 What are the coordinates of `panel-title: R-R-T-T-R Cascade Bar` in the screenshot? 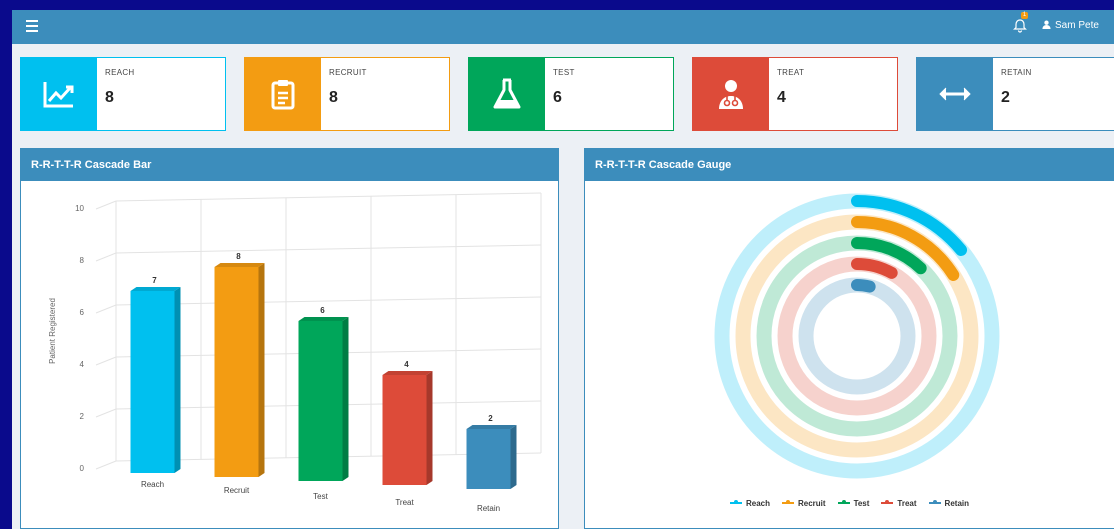 It's located at (289, 165).